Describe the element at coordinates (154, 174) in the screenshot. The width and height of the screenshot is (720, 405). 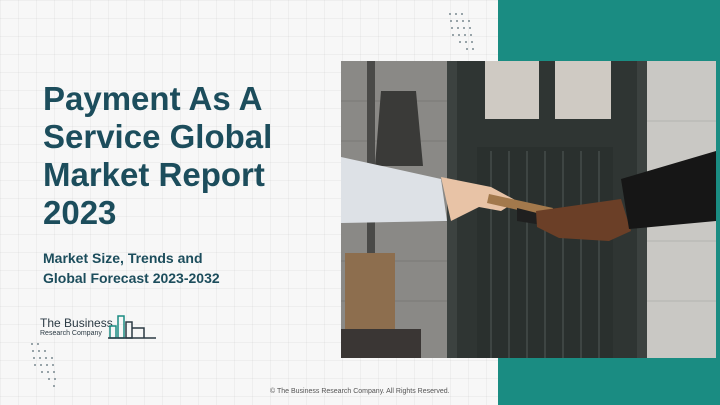
I see `title-line-3: Market Report` at that location.